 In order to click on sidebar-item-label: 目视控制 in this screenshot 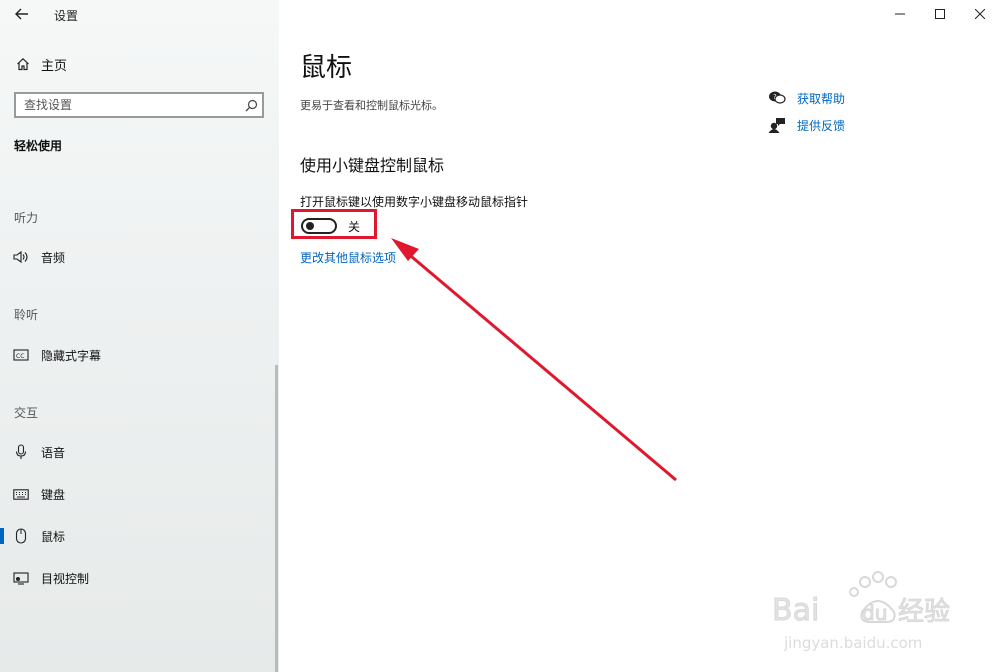, I will do `click(65, 578)`.